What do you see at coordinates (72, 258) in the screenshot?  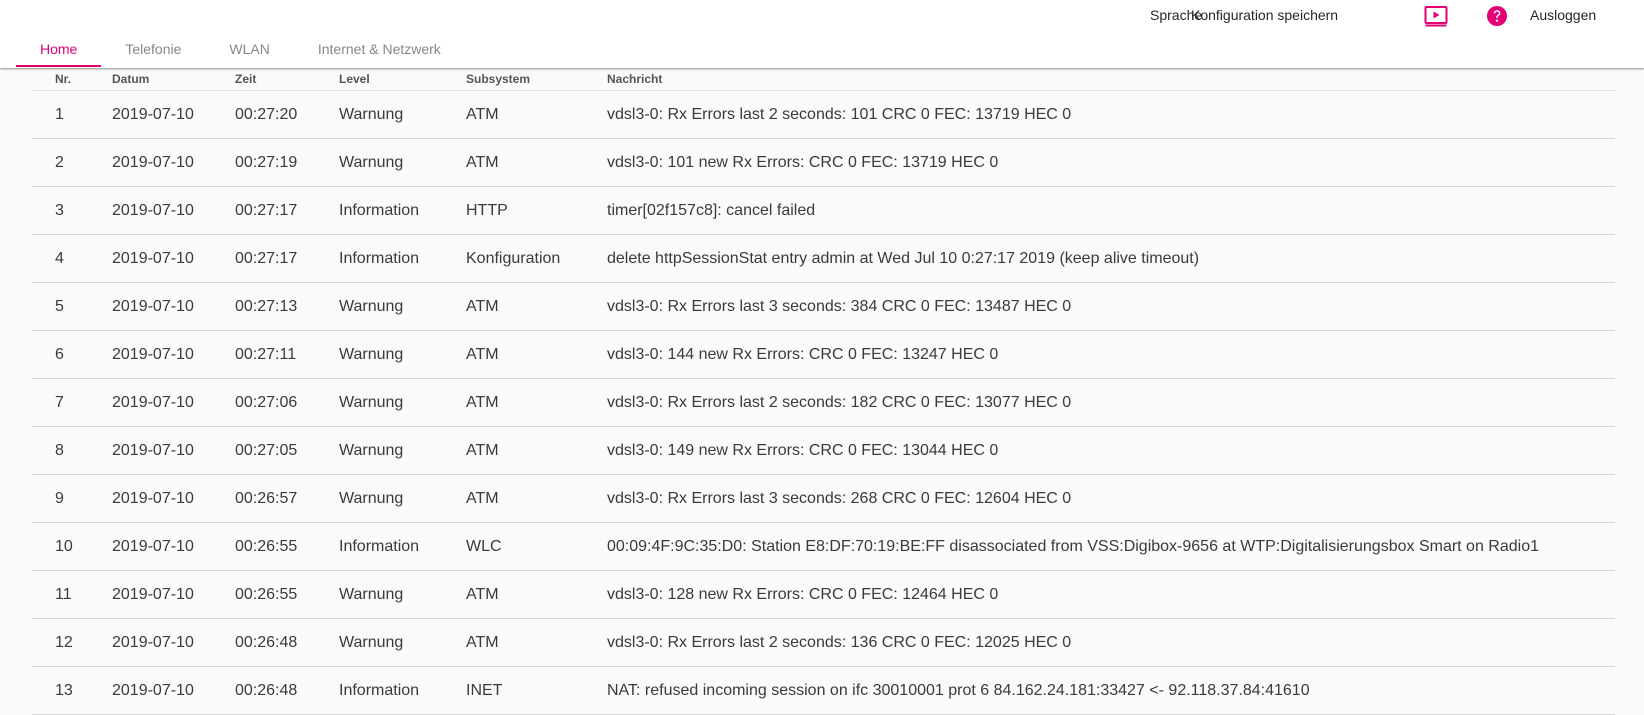 I see `log-cell-nr: 4` at bounding box center [72, 258].